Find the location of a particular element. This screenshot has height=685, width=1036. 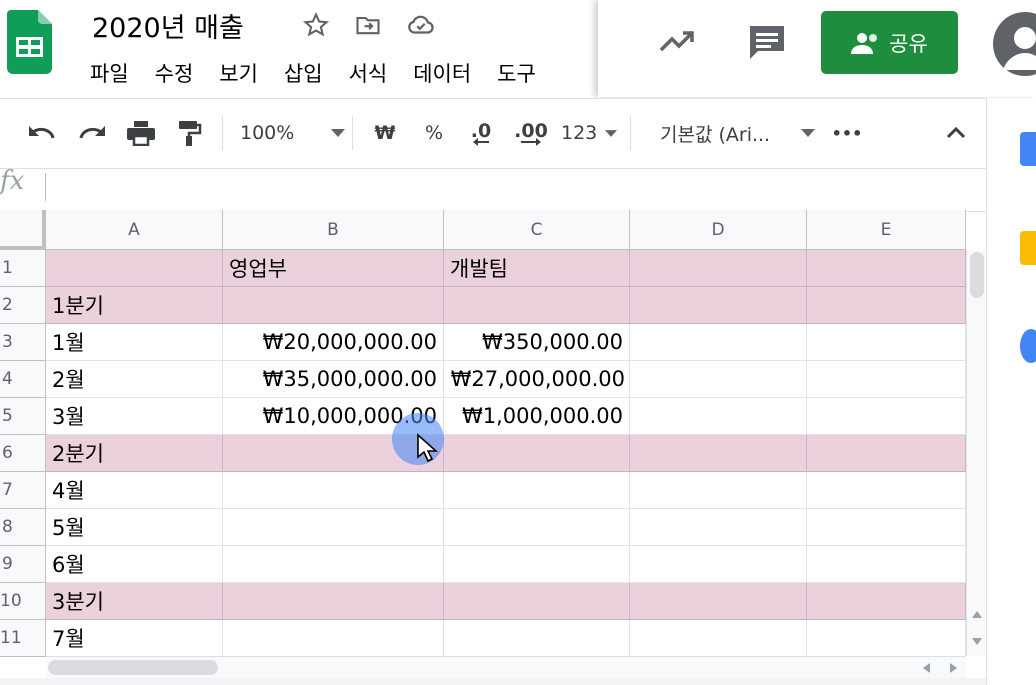

calendar-icon is located at coordinates (1028, 149).